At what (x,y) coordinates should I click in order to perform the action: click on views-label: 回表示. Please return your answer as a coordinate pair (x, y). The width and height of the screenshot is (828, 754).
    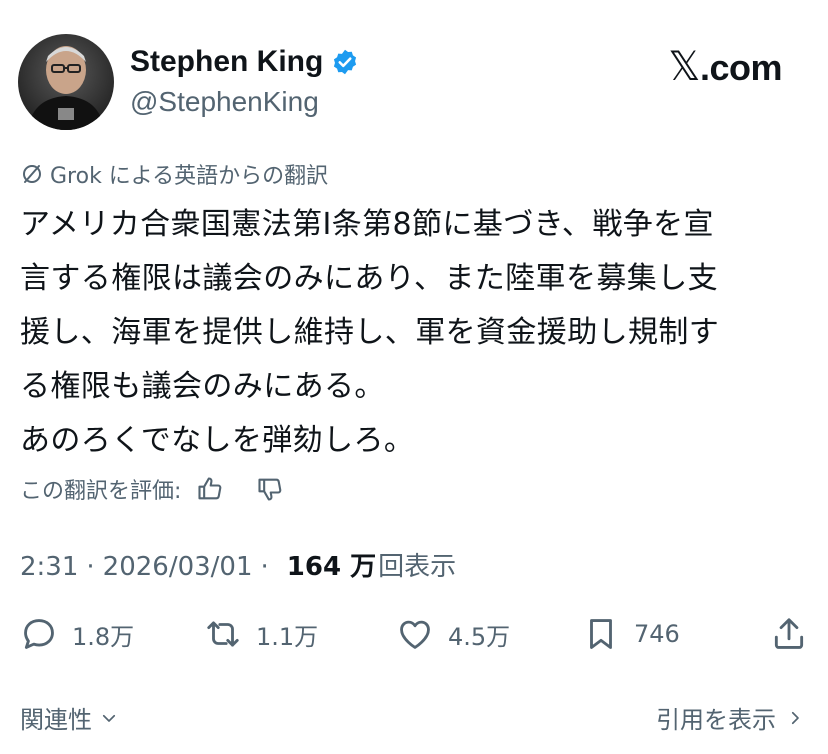
    Looking at the image, I should click on (417, 567).